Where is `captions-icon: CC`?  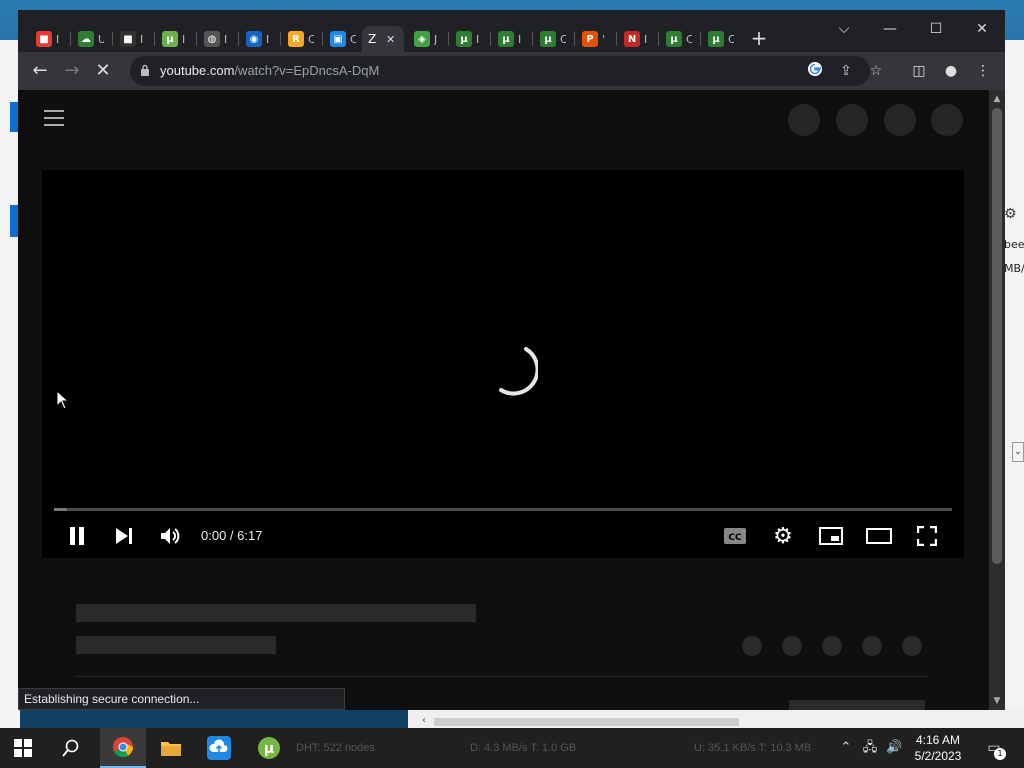 captions-icon: CC is located at coordinates (735, 536).